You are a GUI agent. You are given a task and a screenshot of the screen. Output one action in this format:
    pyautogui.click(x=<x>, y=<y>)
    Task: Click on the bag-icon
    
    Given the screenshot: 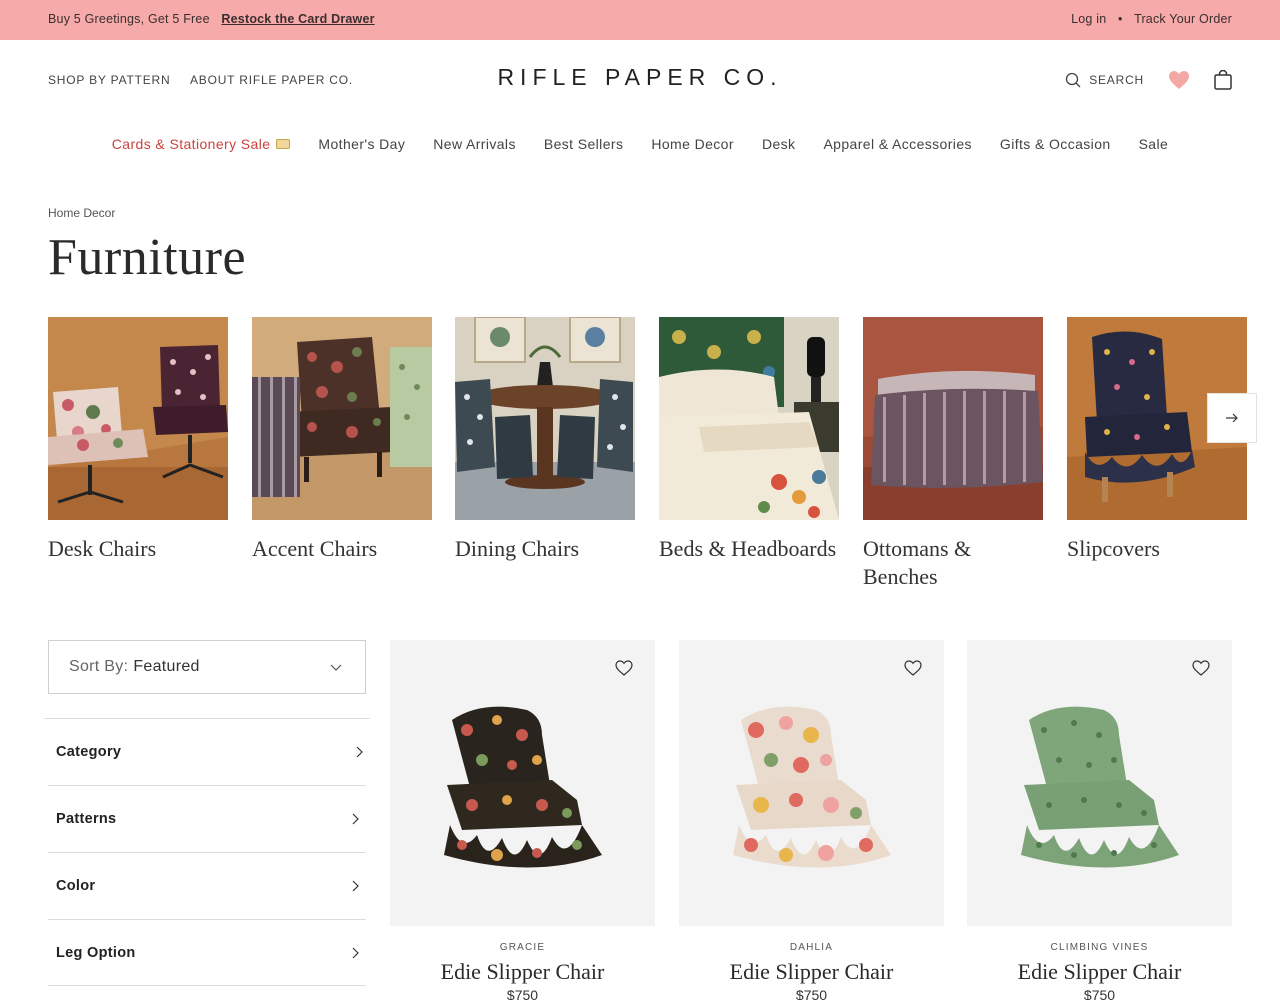 What is the action you would take?
    pyautogui.click(x=1223, y=80)
    